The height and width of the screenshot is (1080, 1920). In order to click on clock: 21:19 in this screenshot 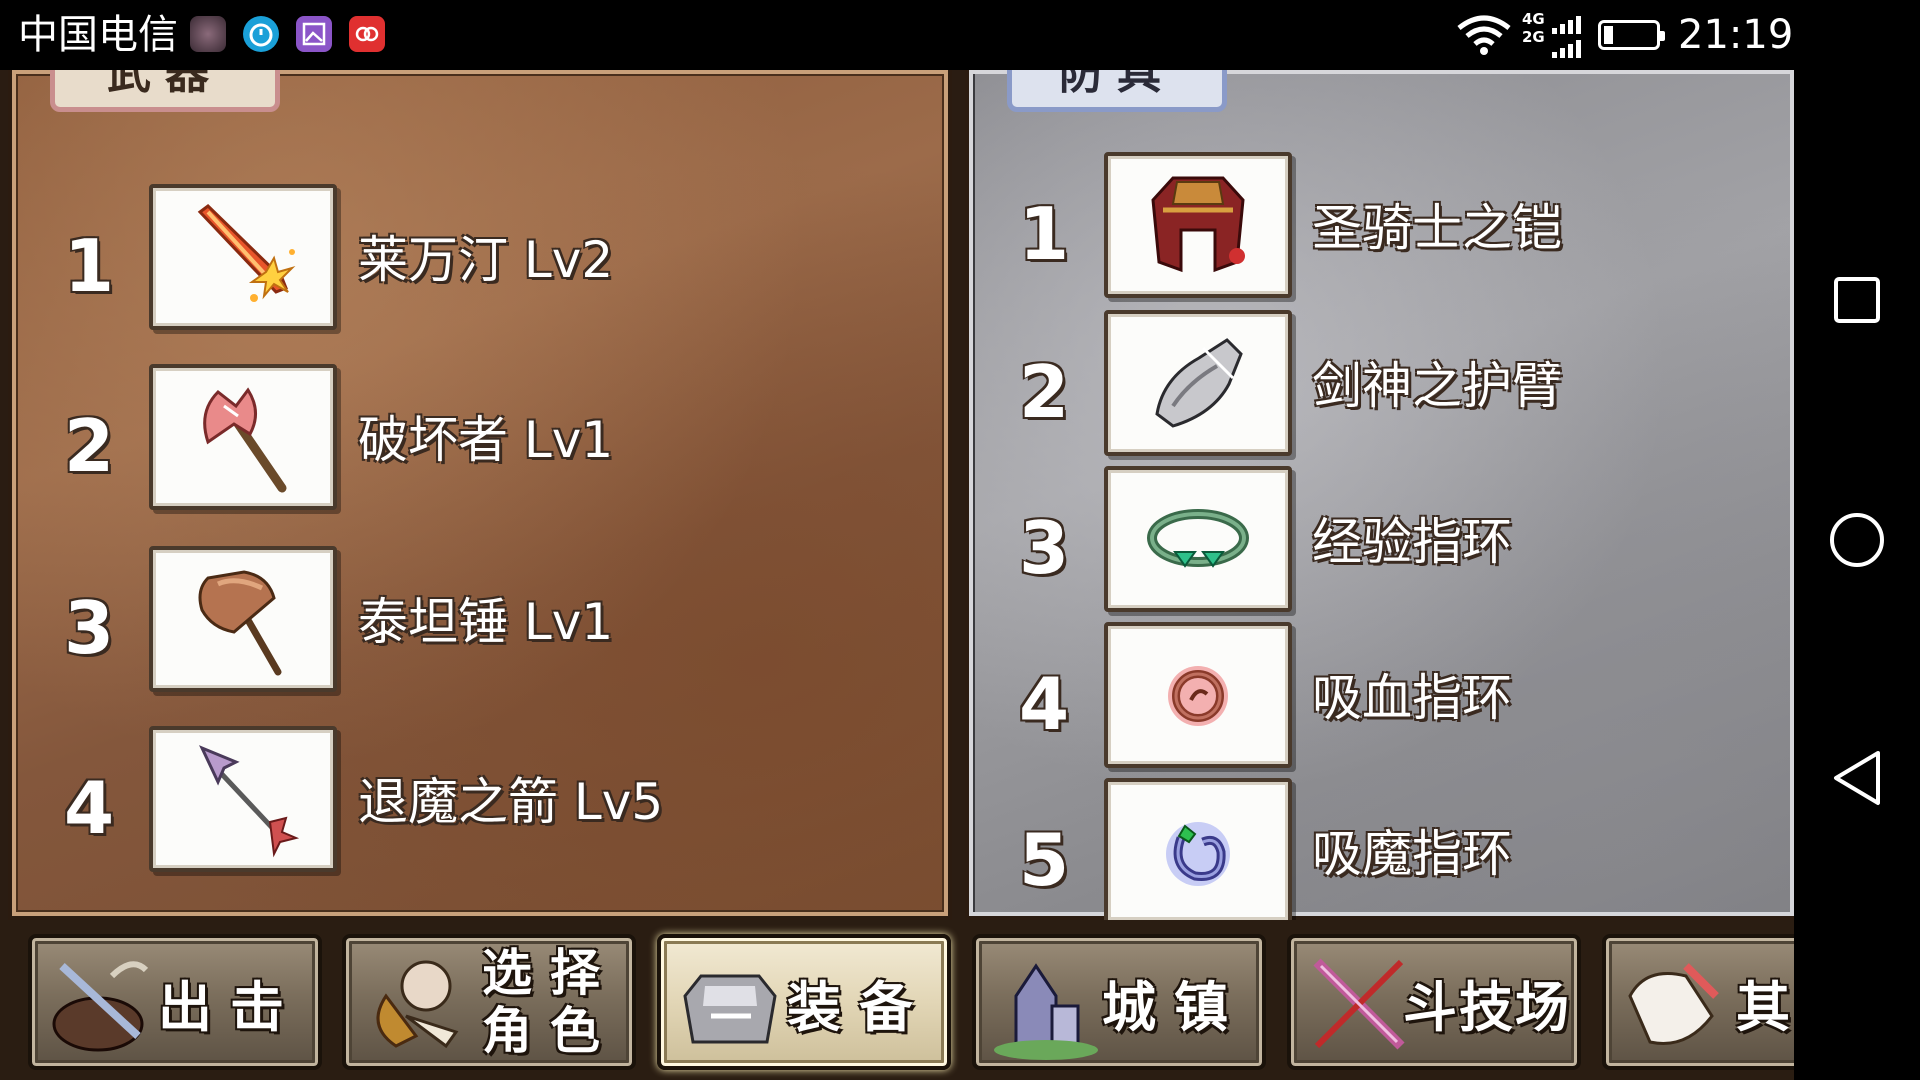, I will do `click(1736, 35)`.